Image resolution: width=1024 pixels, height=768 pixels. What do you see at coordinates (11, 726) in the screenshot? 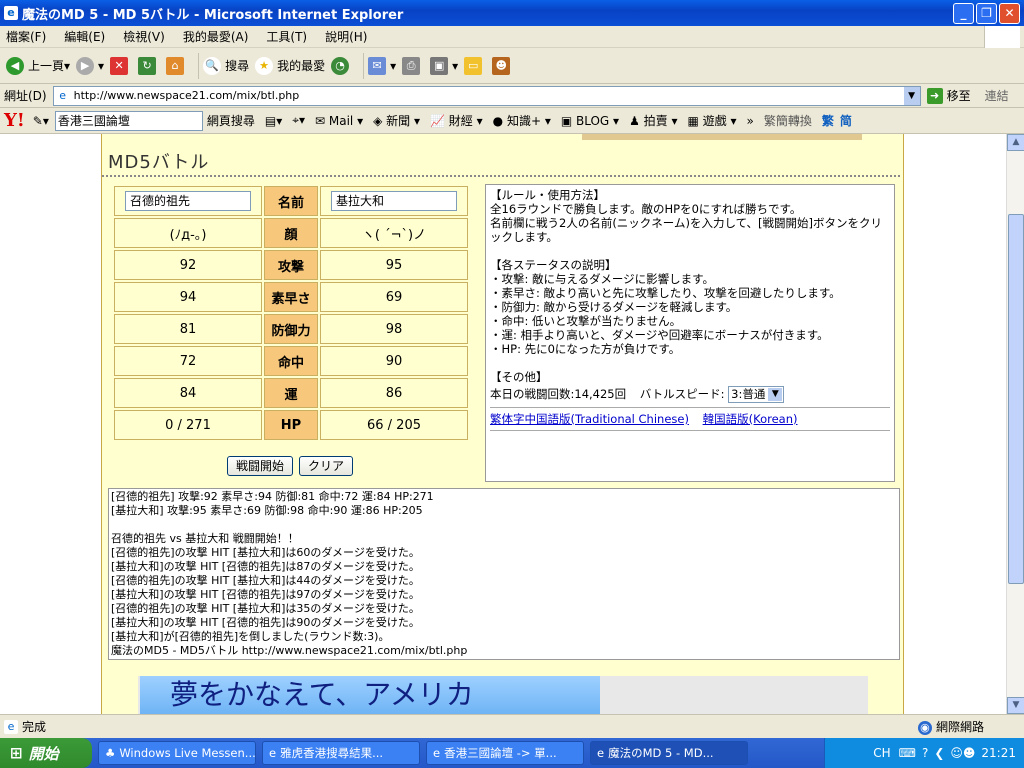
I see `page-done-icon: e` at bounding box center [11, 726].